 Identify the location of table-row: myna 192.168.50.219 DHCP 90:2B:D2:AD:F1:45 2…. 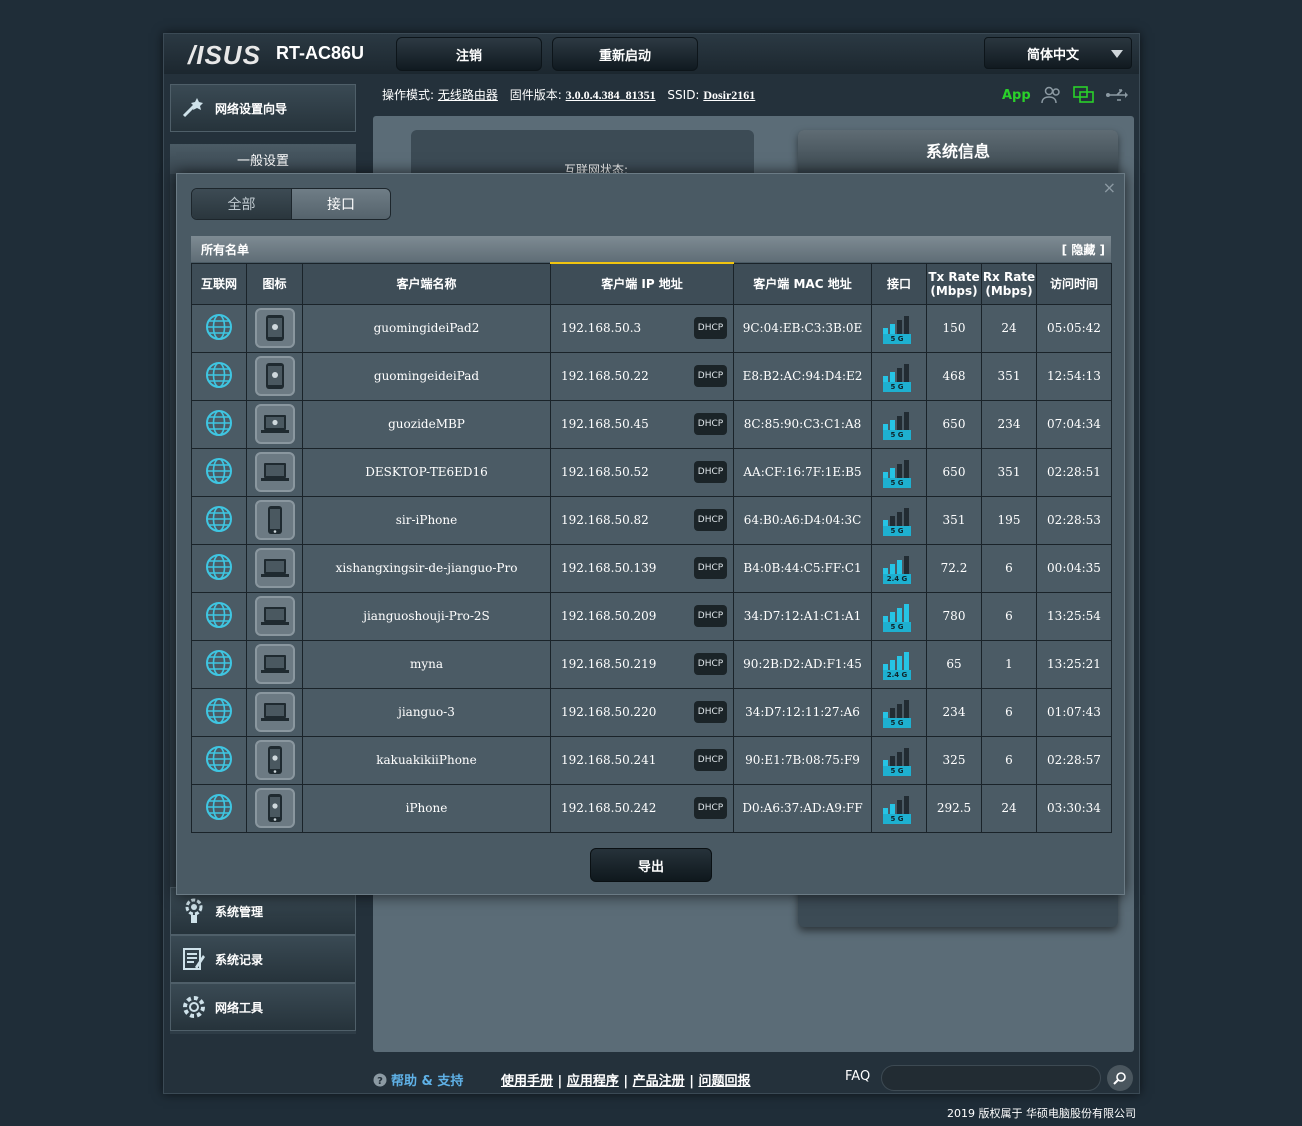
(651, 664).